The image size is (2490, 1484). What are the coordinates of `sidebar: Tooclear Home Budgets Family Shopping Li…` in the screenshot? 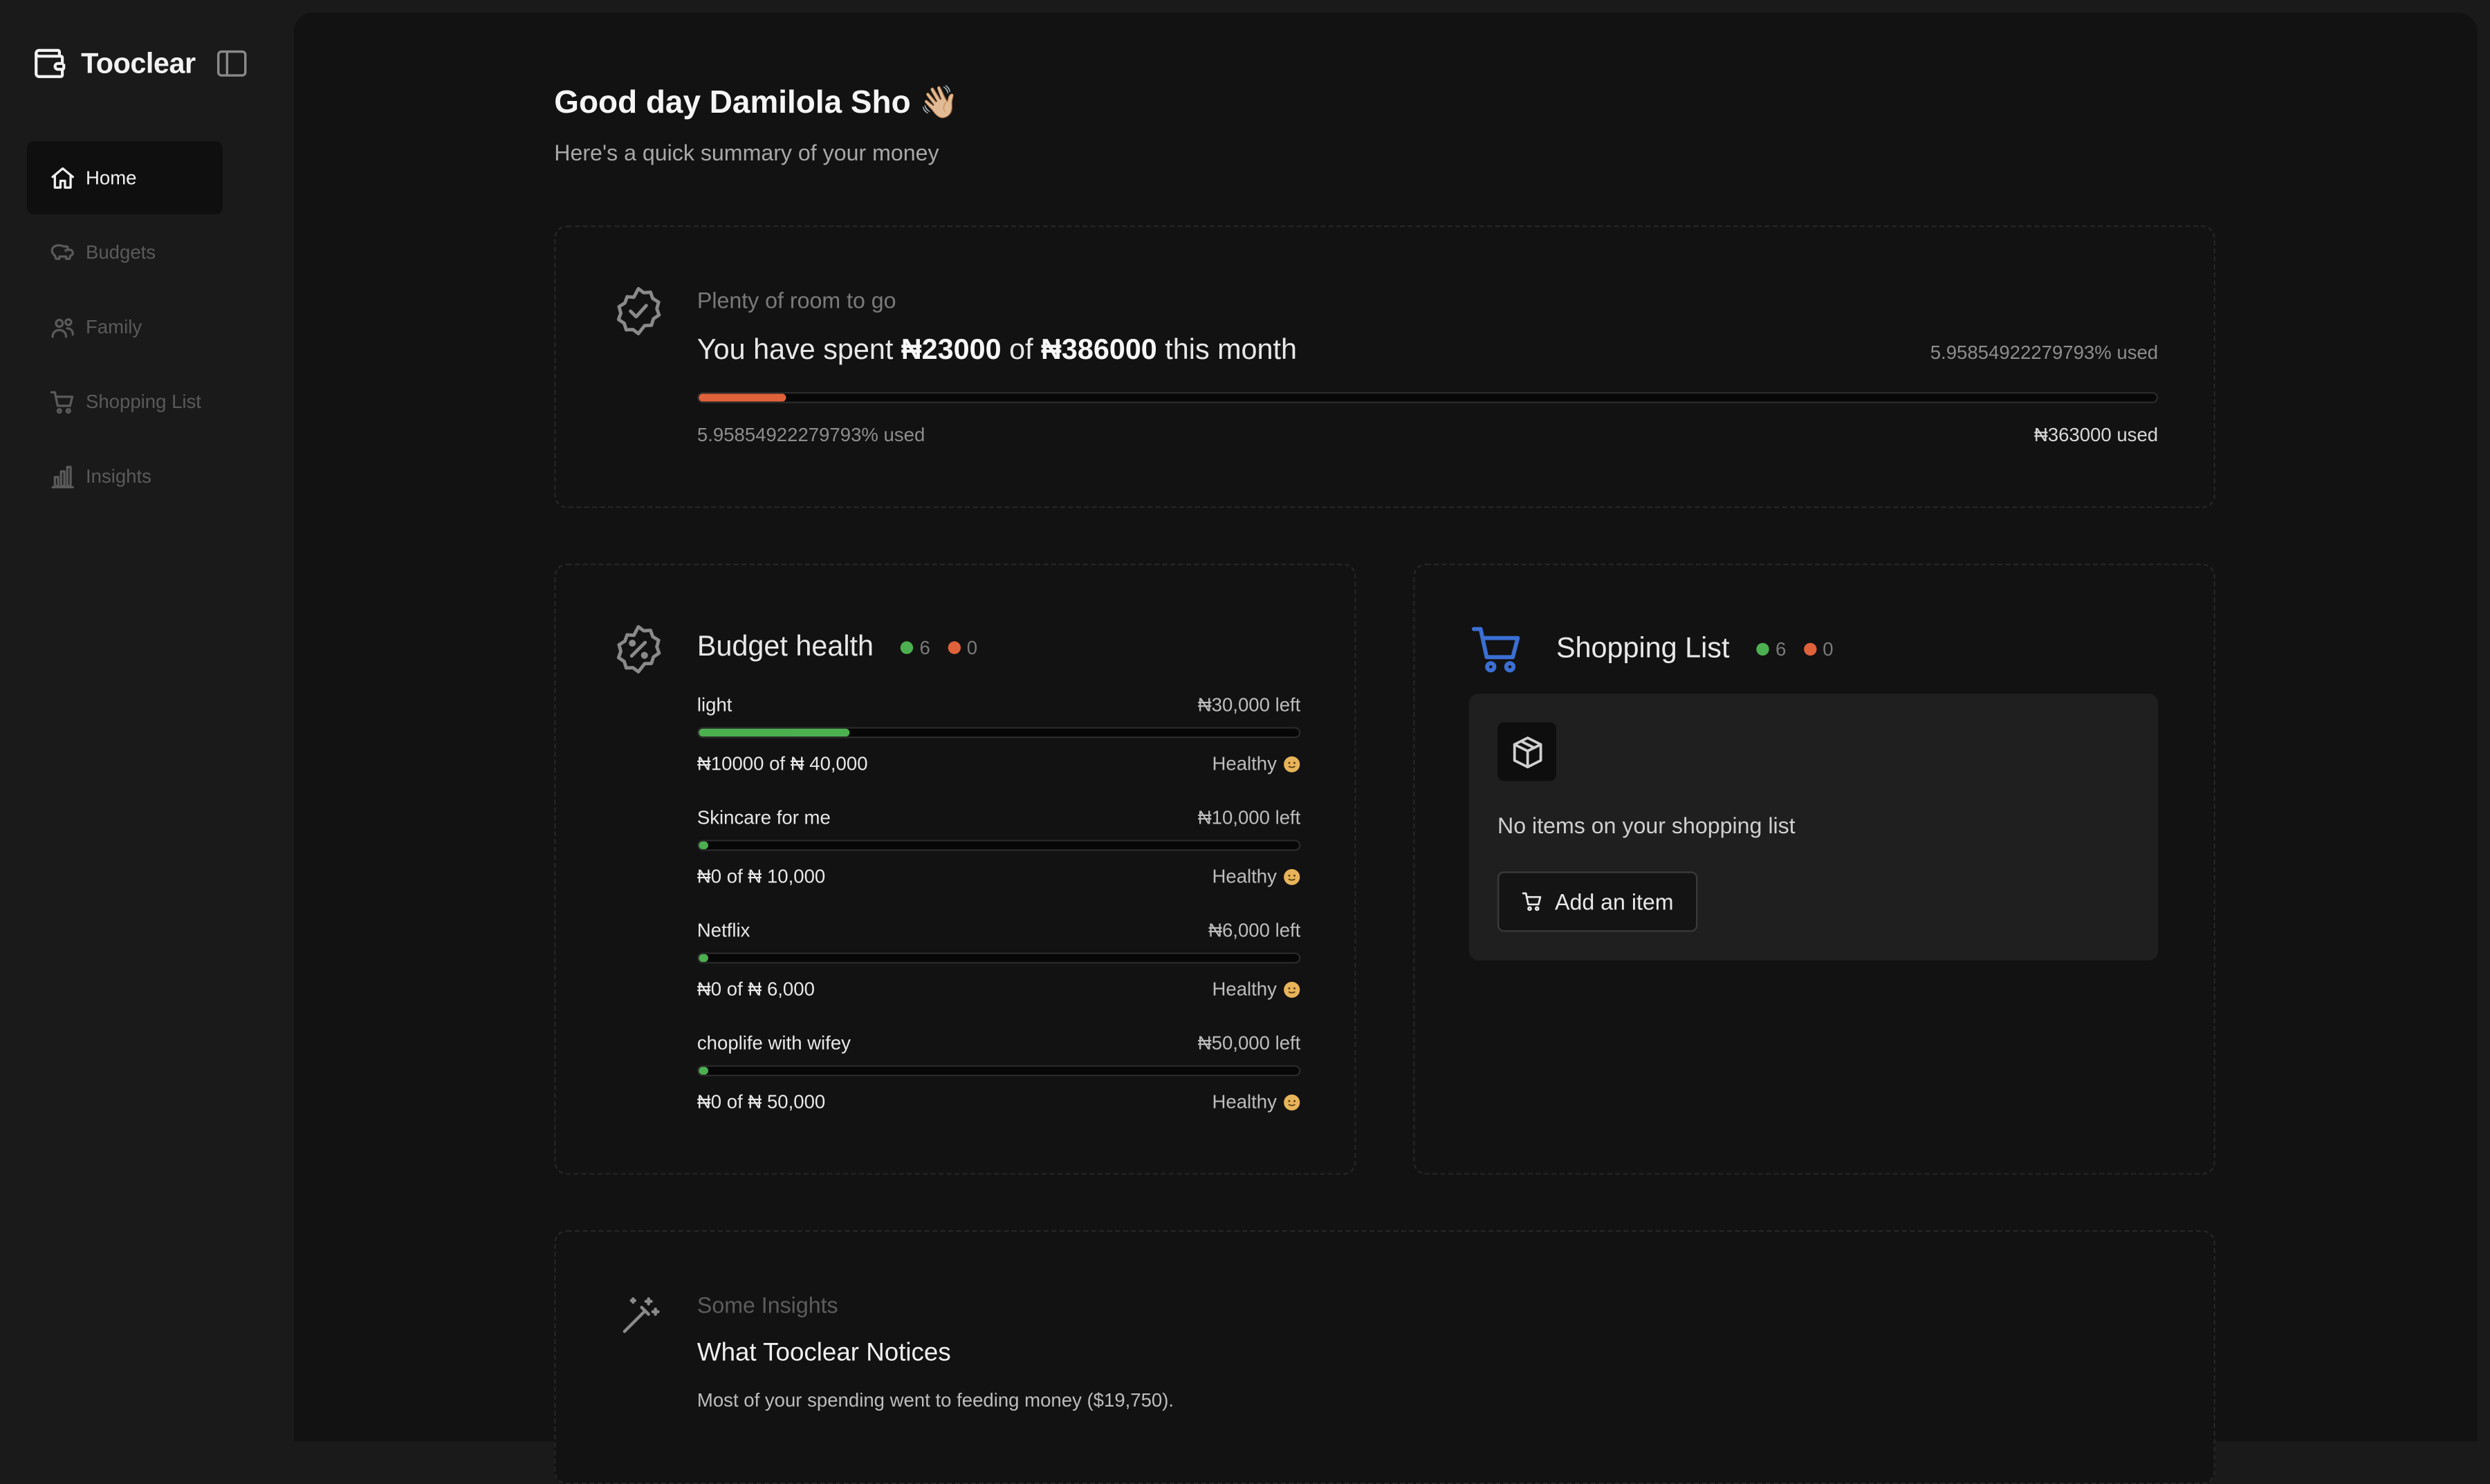 It's located at (147, 714).